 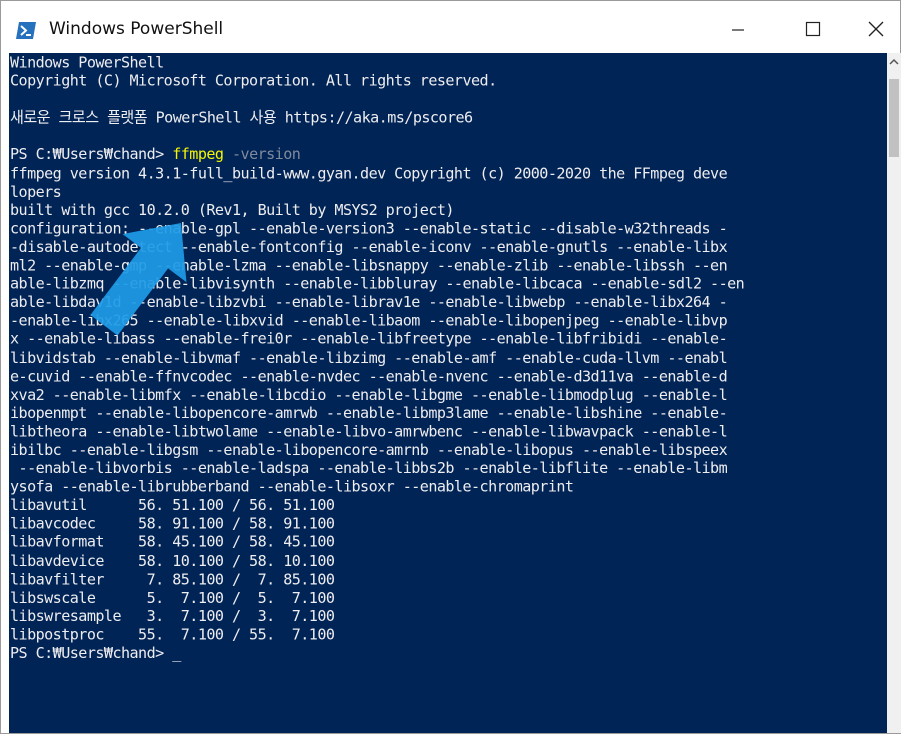 What do you see at coordinates (87, 62) in the screenshot?
I see `console-line: Windows PowerShell` at bounding box center [87, 62].